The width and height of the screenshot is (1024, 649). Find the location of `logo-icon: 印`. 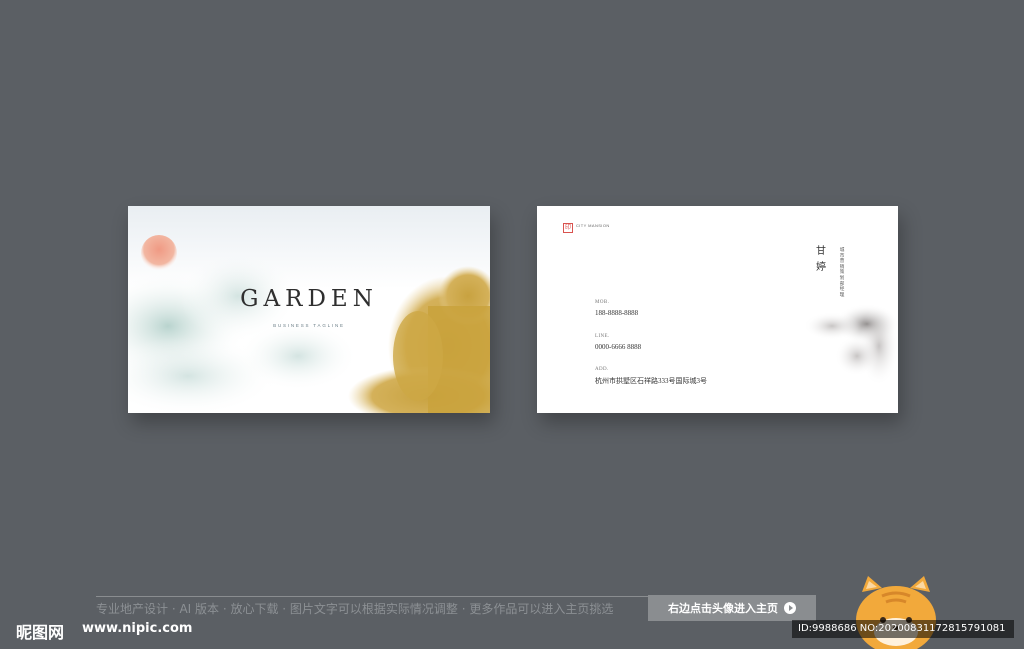

logo-icon: 印 is located at coordinates (568, 228).